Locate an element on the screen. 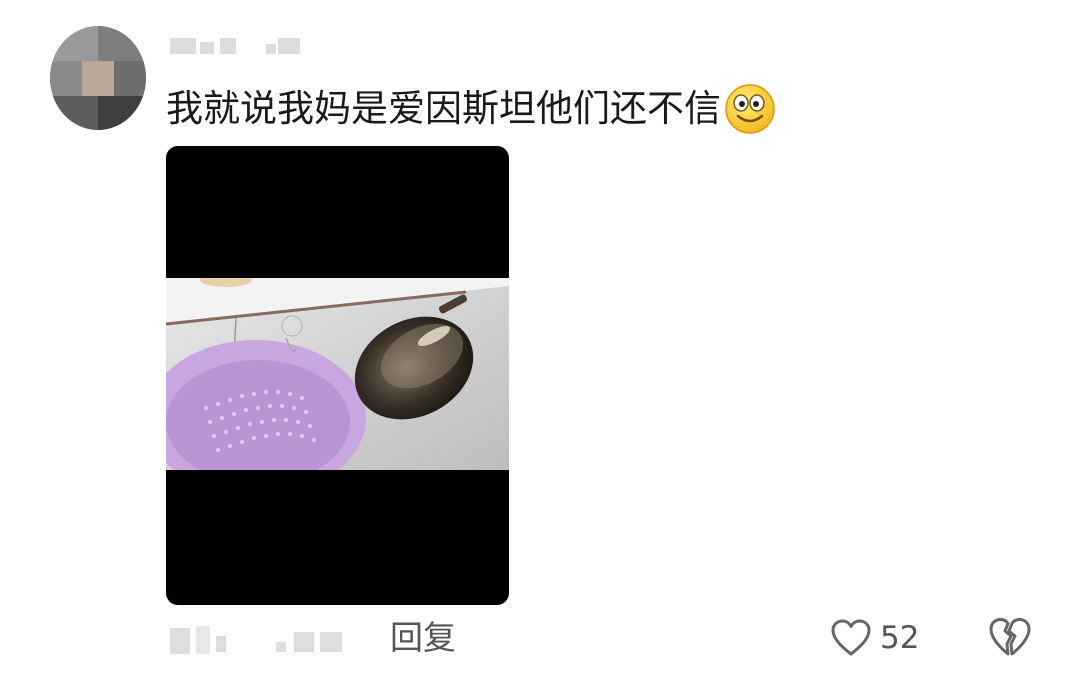 The height and width of the screenshot is (691, 1080). reply-button: 回复 is located at coordinates (423, 638).